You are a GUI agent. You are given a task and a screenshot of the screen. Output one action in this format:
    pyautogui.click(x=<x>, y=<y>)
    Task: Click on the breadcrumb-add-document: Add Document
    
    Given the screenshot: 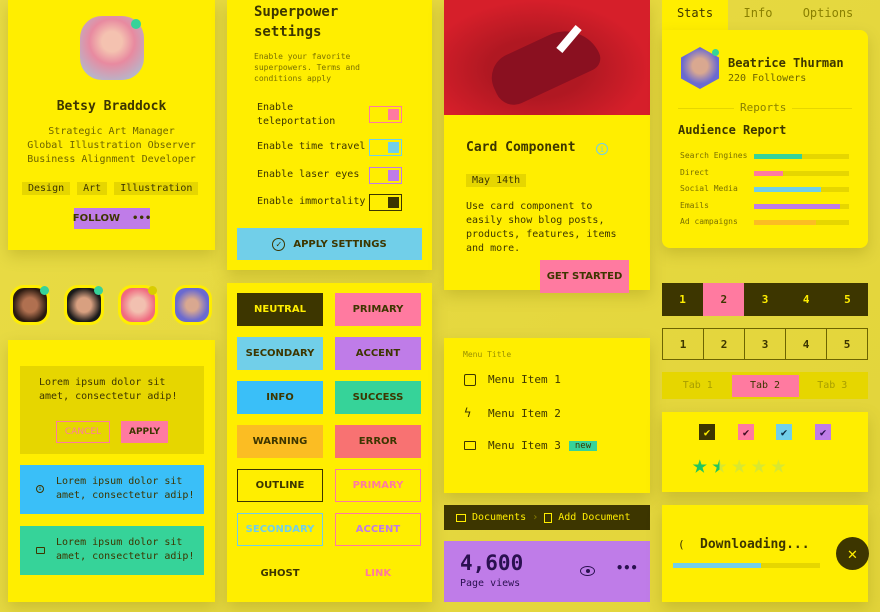 What is the action you would take?
    pyautogui.click(x=594, y=517)
    